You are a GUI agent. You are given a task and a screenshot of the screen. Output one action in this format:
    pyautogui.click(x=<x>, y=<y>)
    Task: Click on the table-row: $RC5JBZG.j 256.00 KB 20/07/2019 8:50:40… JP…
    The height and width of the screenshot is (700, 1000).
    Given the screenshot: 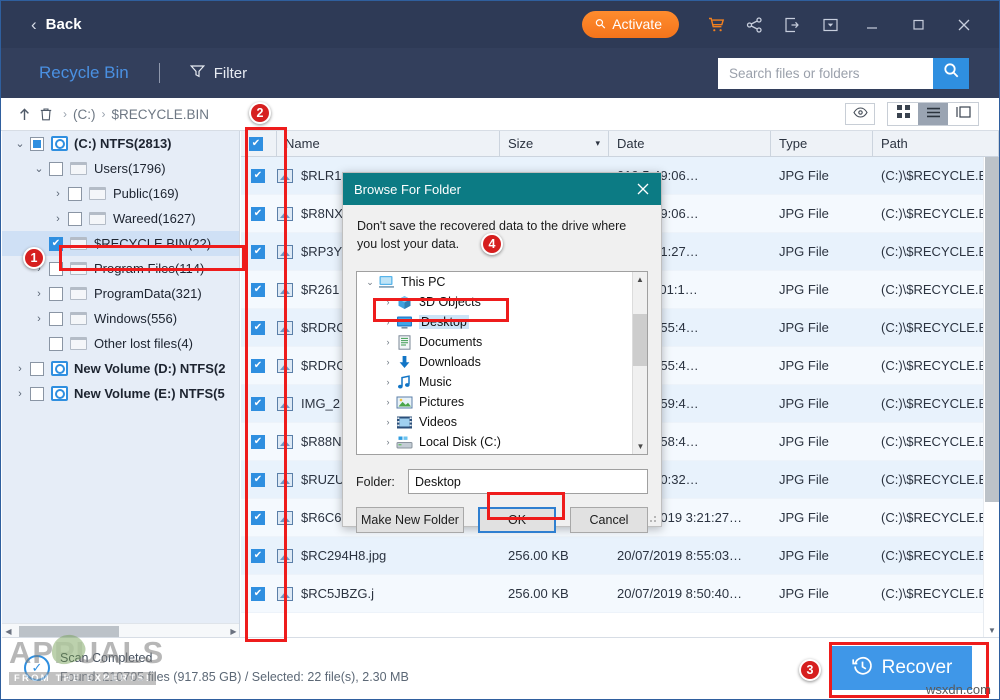 What is the action you would take?
    pyautogui.click(x=620, y=594)
    